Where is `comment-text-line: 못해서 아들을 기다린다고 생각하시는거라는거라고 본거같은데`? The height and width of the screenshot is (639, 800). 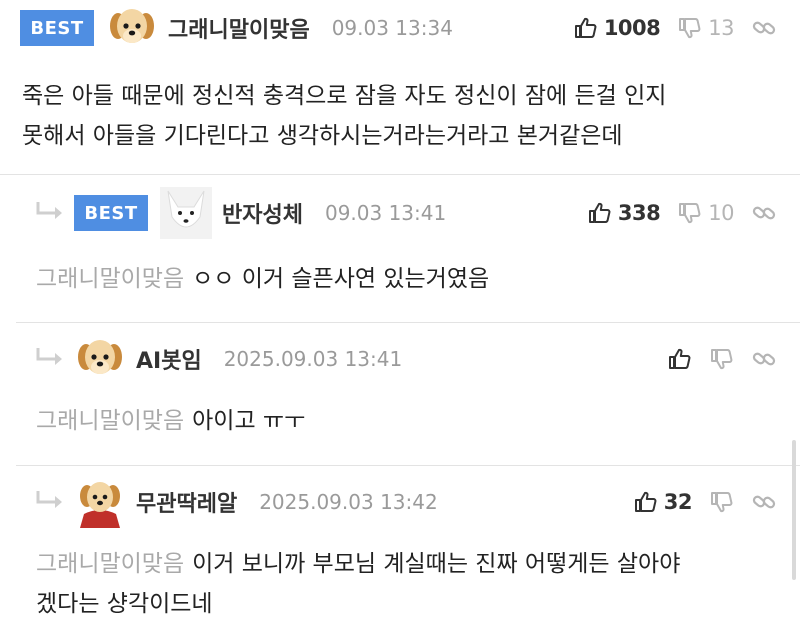 comment-text-line: 못해서 아들을 기다린다고 생각하시는거라는거라고 본거같은데 is located at coordinates (322, 136).